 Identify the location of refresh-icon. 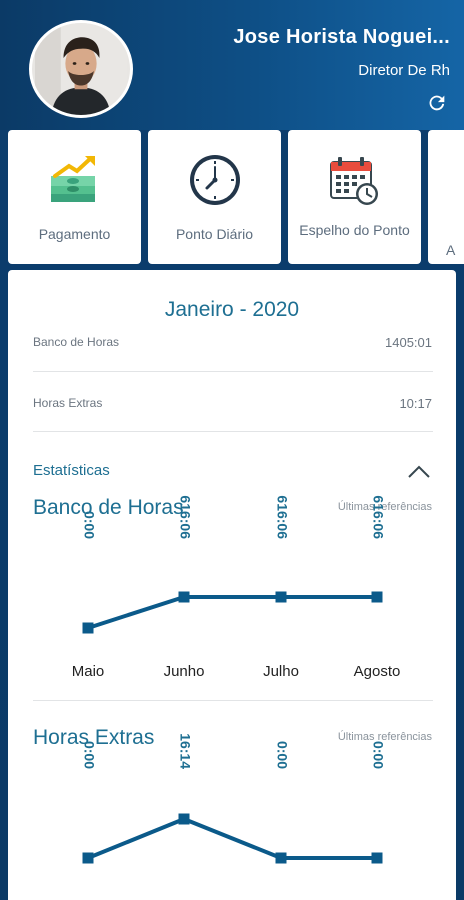
(437, 103).